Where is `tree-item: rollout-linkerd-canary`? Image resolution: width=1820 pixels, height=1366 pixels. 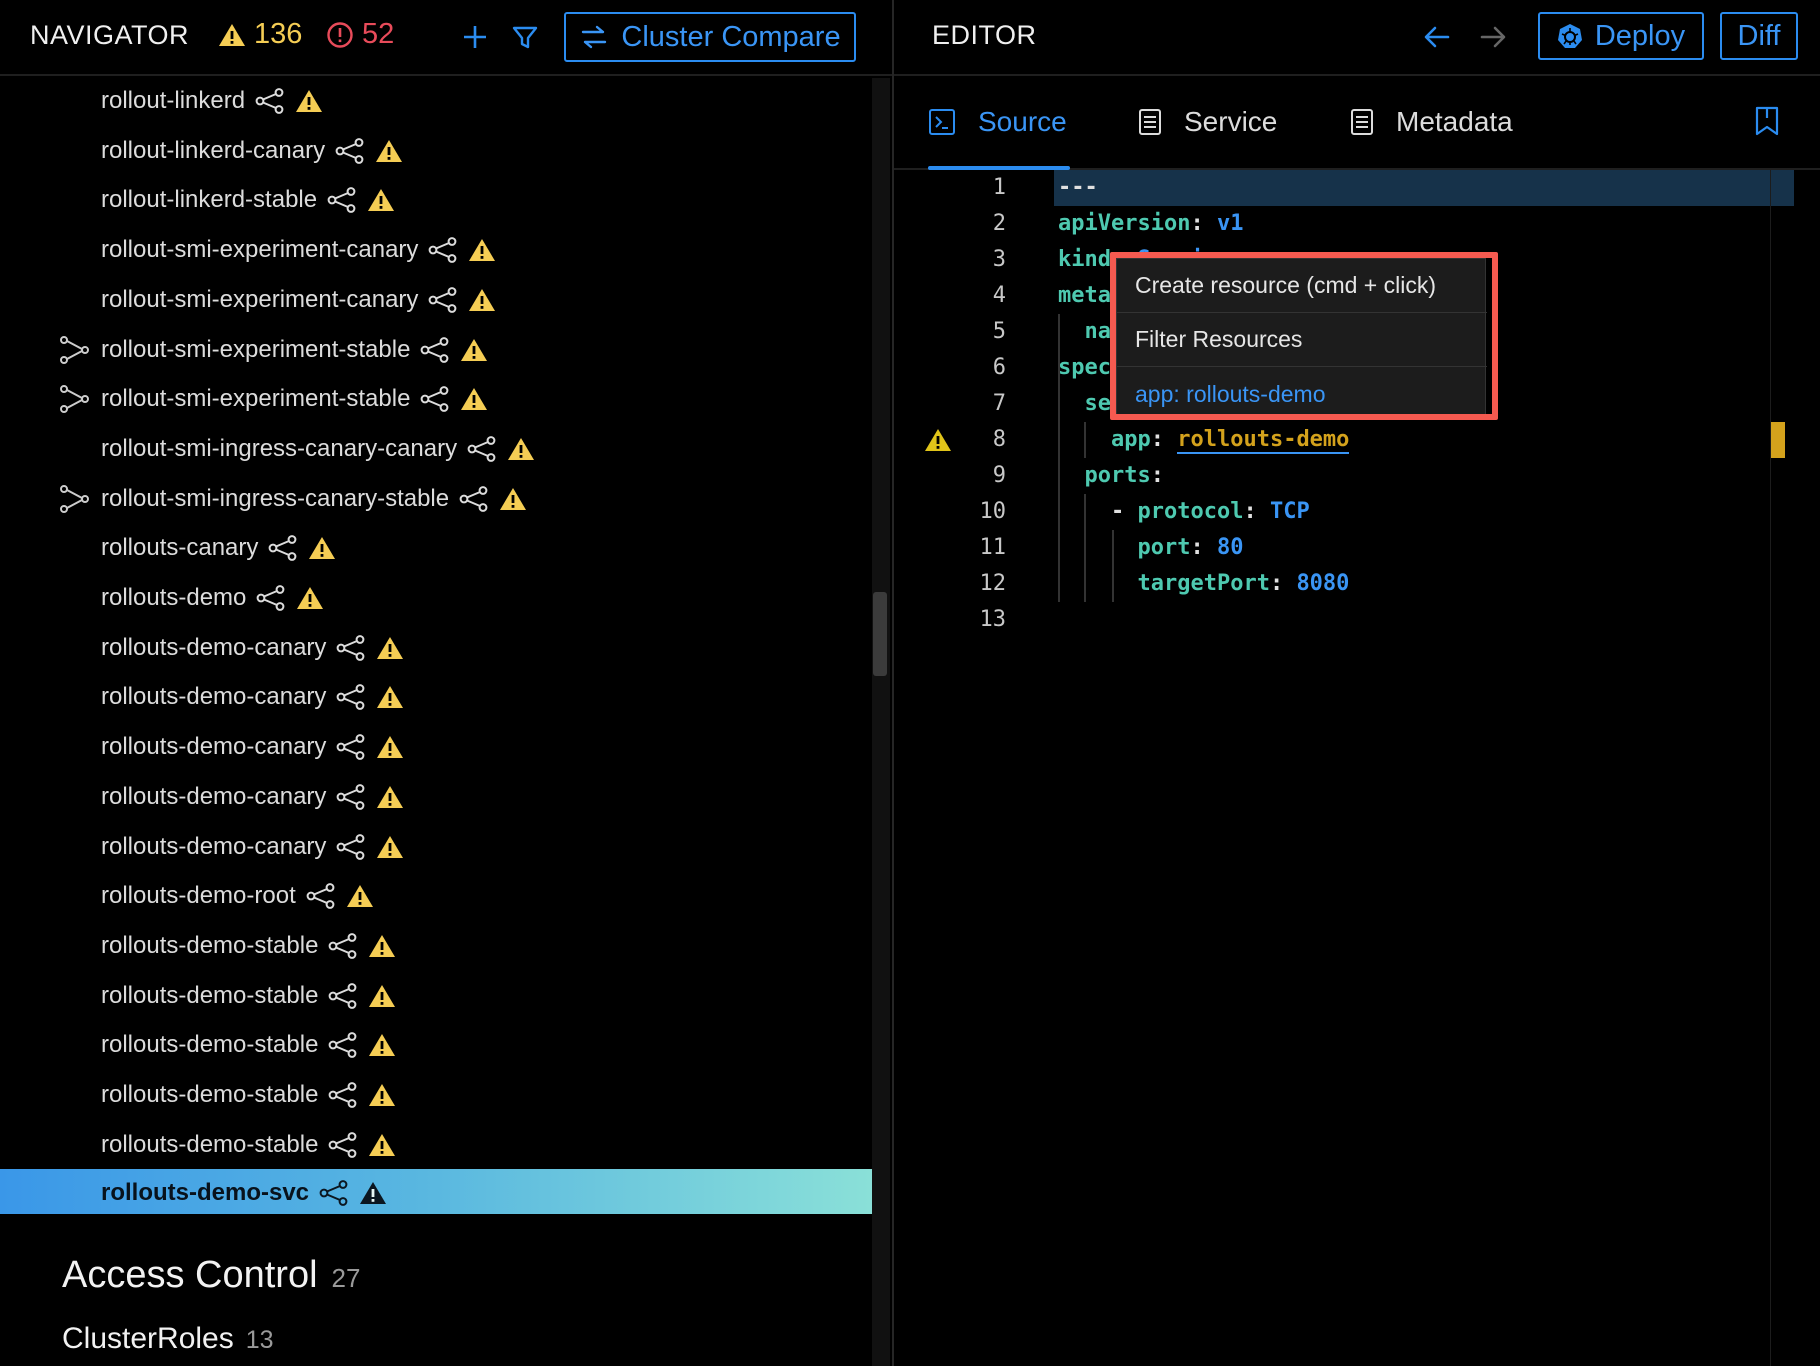
tree-item: rollout-linkerd-canary is located at coordinates (436, 151).